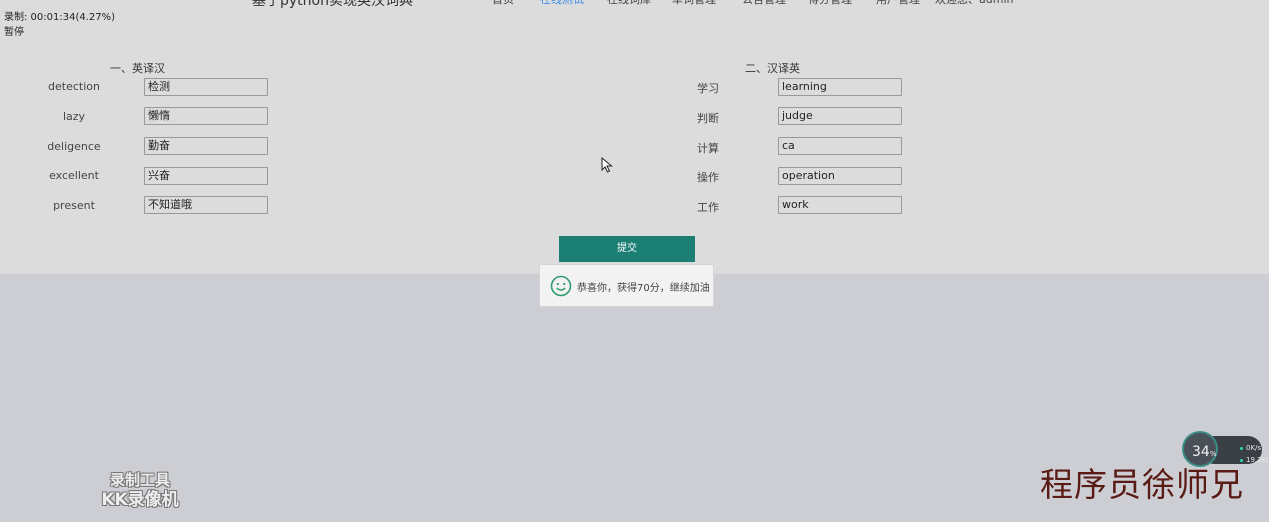  Describe the element at coordinates (74, 146) in the screenshot. I see `question-word: deligence` at that location.